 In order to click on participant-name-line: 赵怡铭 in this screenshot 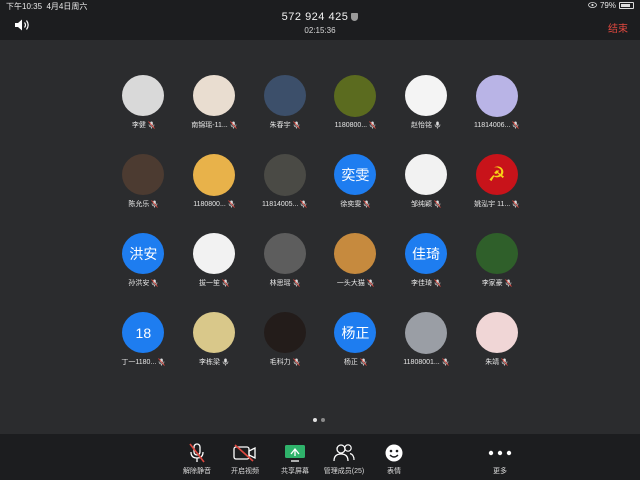, I will do `click(426, 125)`.